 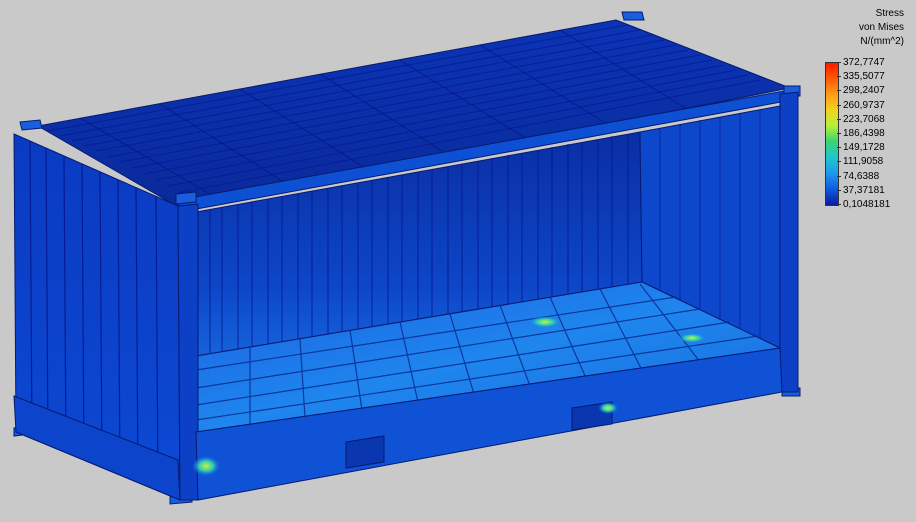 I want to click on legend-tick-label: 0,1048181, so click(x=867, y=204).